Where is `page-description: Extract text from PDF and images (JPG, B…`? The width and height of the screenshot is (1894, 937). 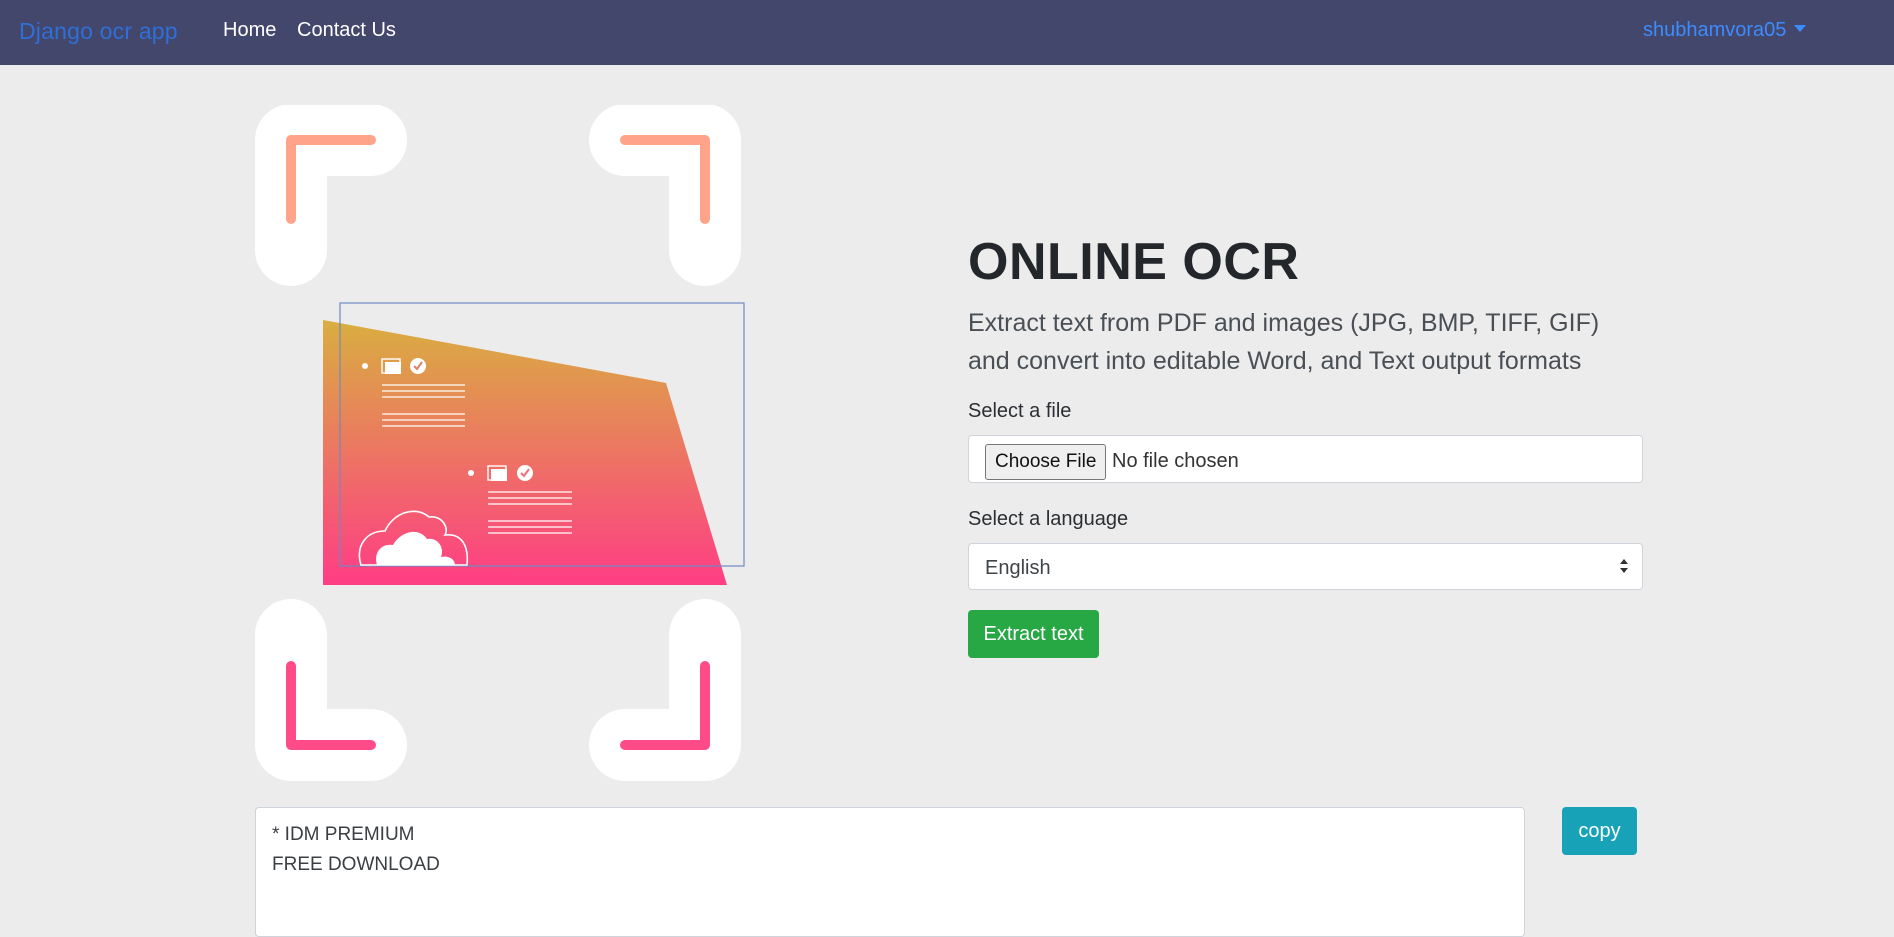 page-description: Extract text from PDF and images (JPG, B… is located at coordinates (1284, 342).